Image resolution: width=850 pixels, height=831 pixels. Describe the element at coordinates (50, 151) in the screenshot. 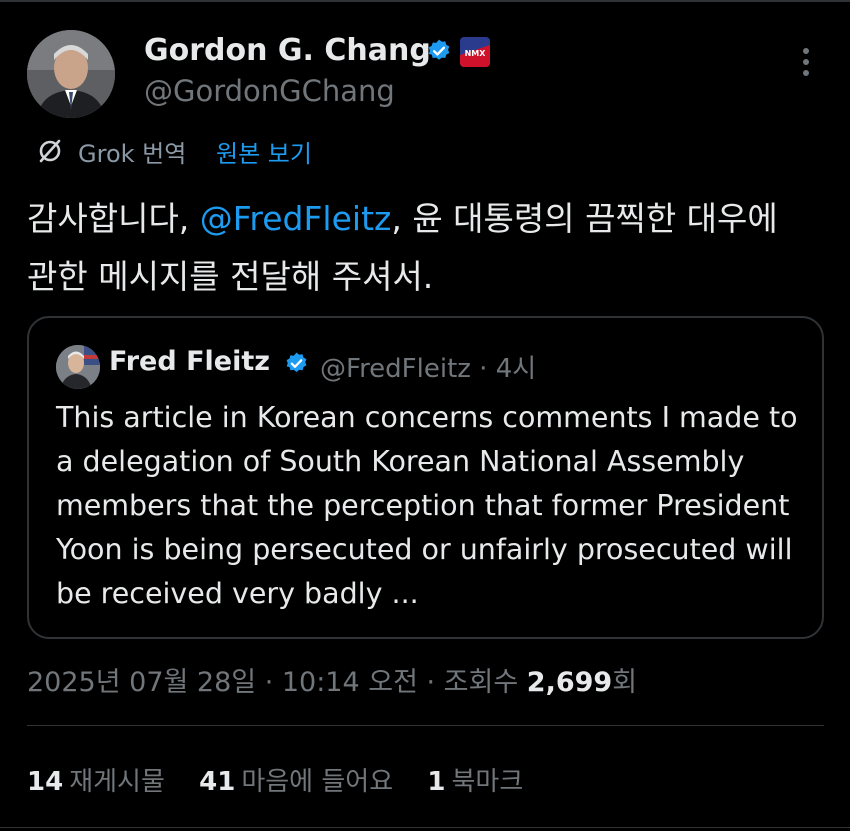

I see `grok-logo-icon` at that location.